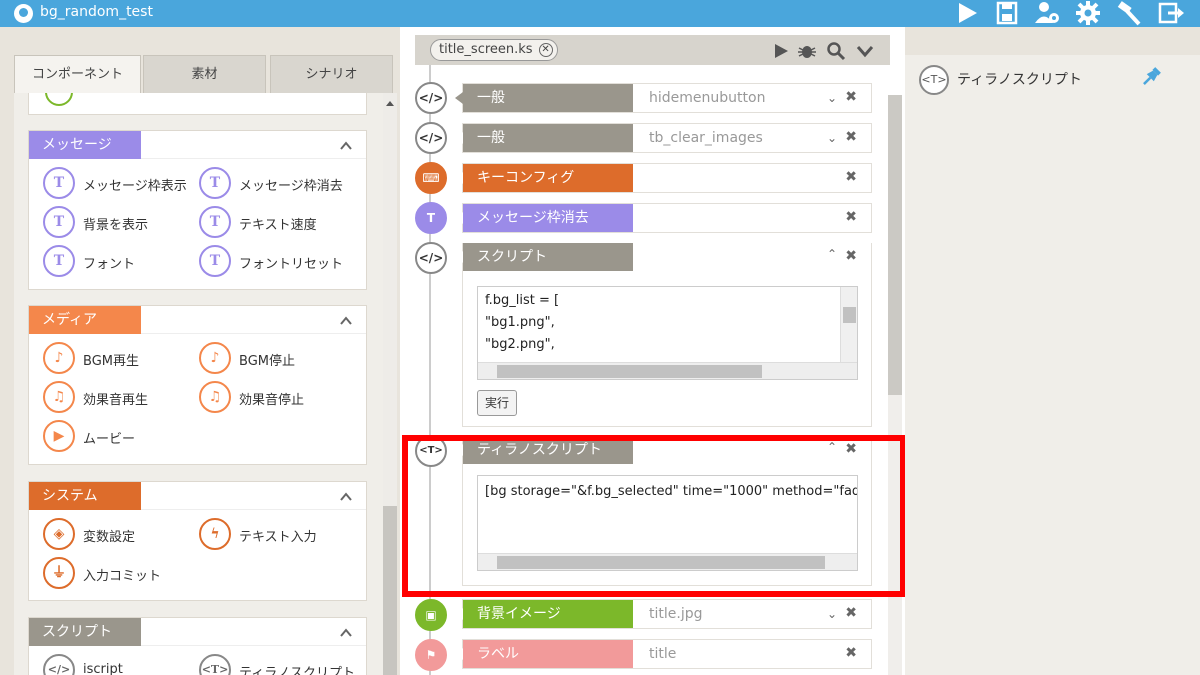 This screenshot has height=675, width=1200. Describe the element at coordinates (545, 50) in the screenshot. I see `close-tab-icon: ✕` at that location.